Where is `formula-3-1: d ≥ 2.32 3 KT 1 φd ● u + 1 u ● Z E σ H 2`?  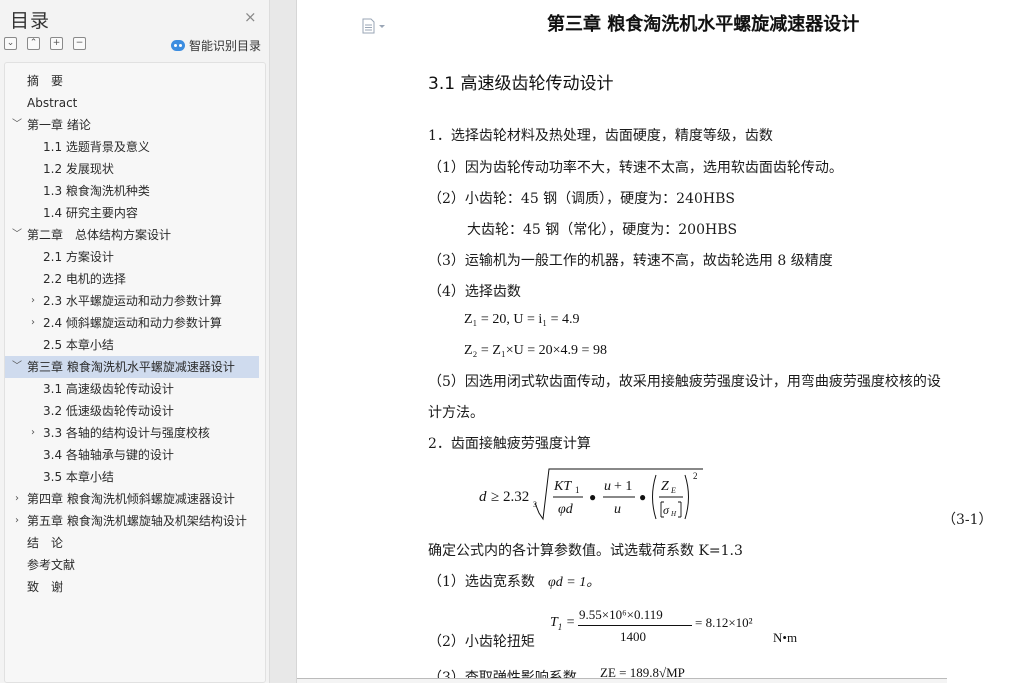
formula-3-1: d ≥ 2.32 3 KT 1 φd ● u + 1 u ● Z E σ H 2 is located at coordinates (591, 494).